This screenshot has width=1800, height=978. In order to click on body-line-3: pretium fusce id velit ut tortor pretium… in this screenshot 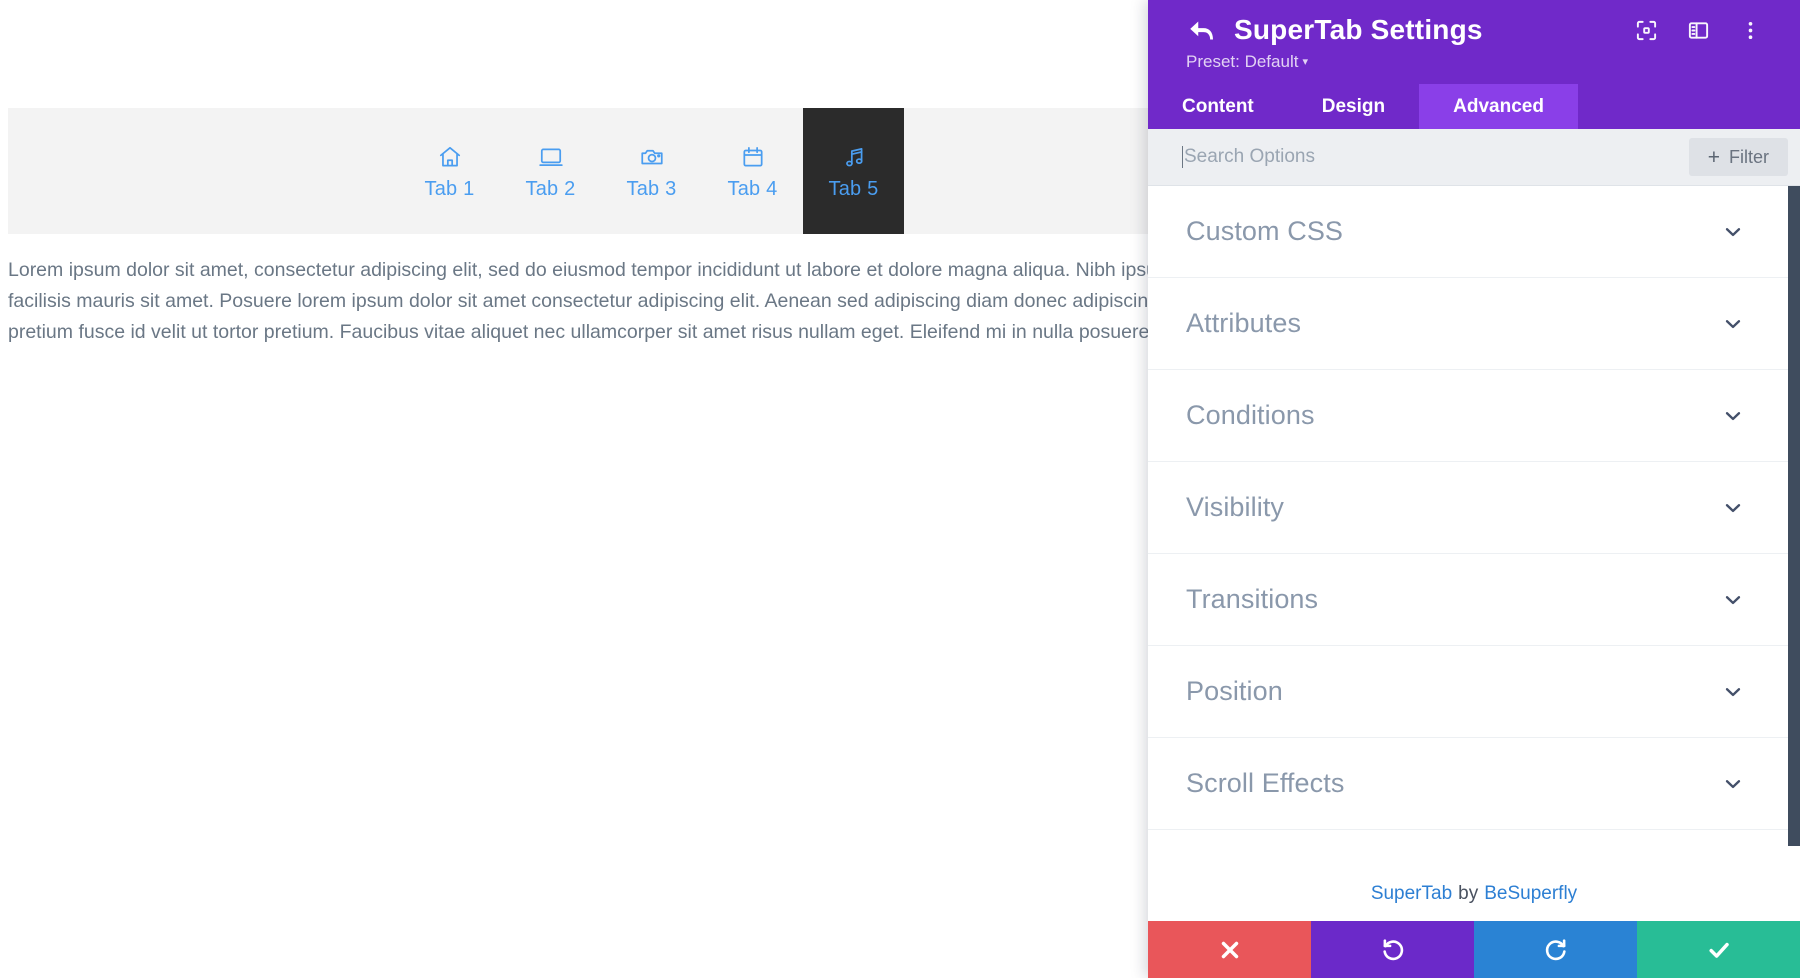, I will do `click(586, 332)`.